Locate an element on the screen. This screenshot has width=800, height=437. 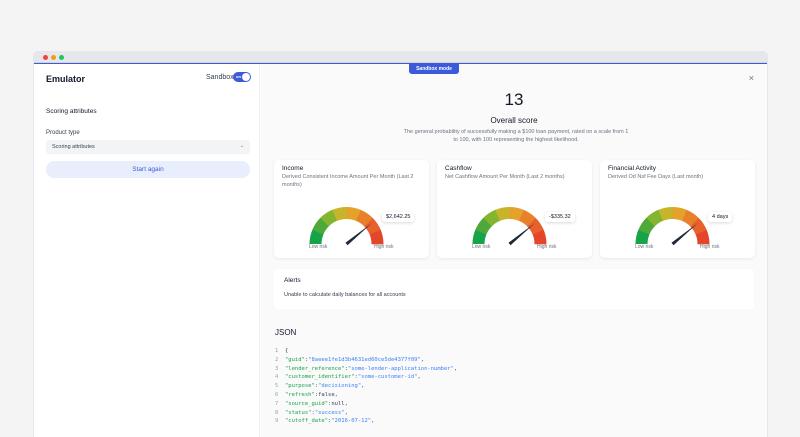
gauge-value-label: -$335.32 is located at coordinates (560, 217).